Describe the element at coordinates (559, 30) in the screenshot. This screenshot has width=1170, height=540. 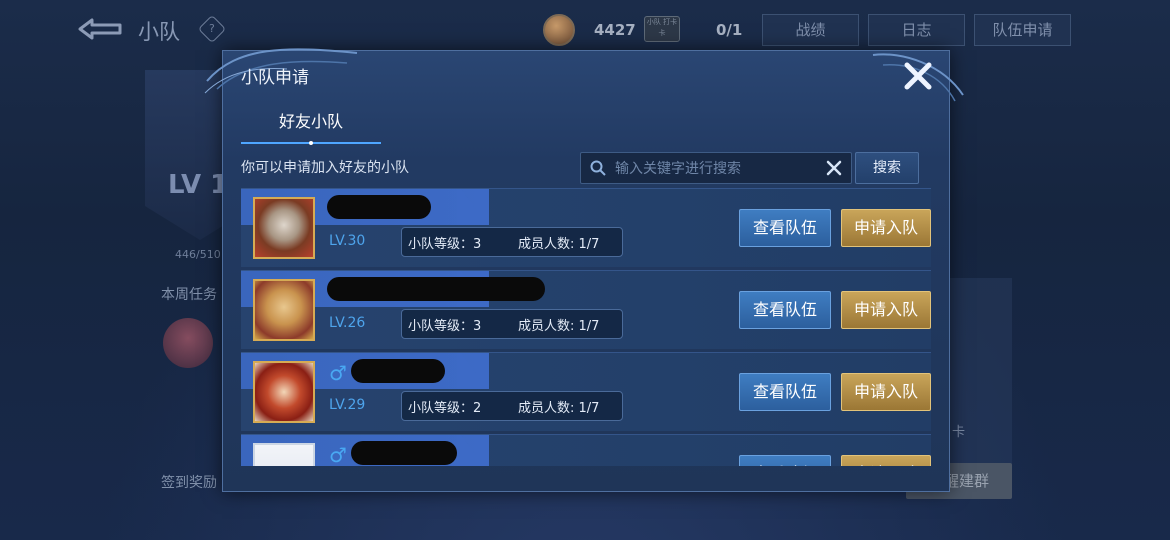
I see `coin-icon` at that location.